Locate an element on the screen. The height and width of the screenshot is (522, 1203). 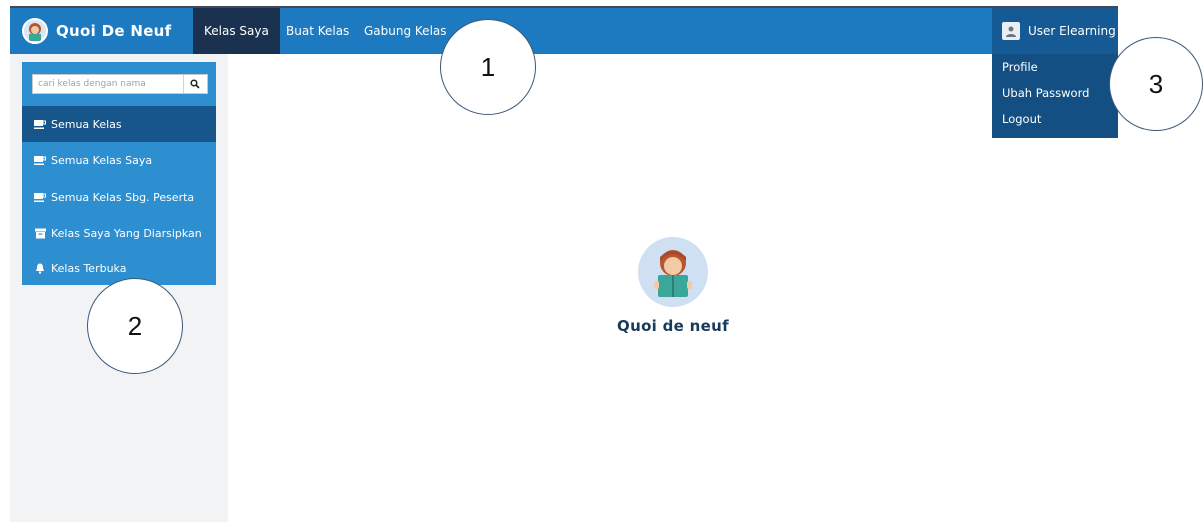
user-dropdown-menu: Profile Ubah Password Logout is located at coordinates (1055, 96).